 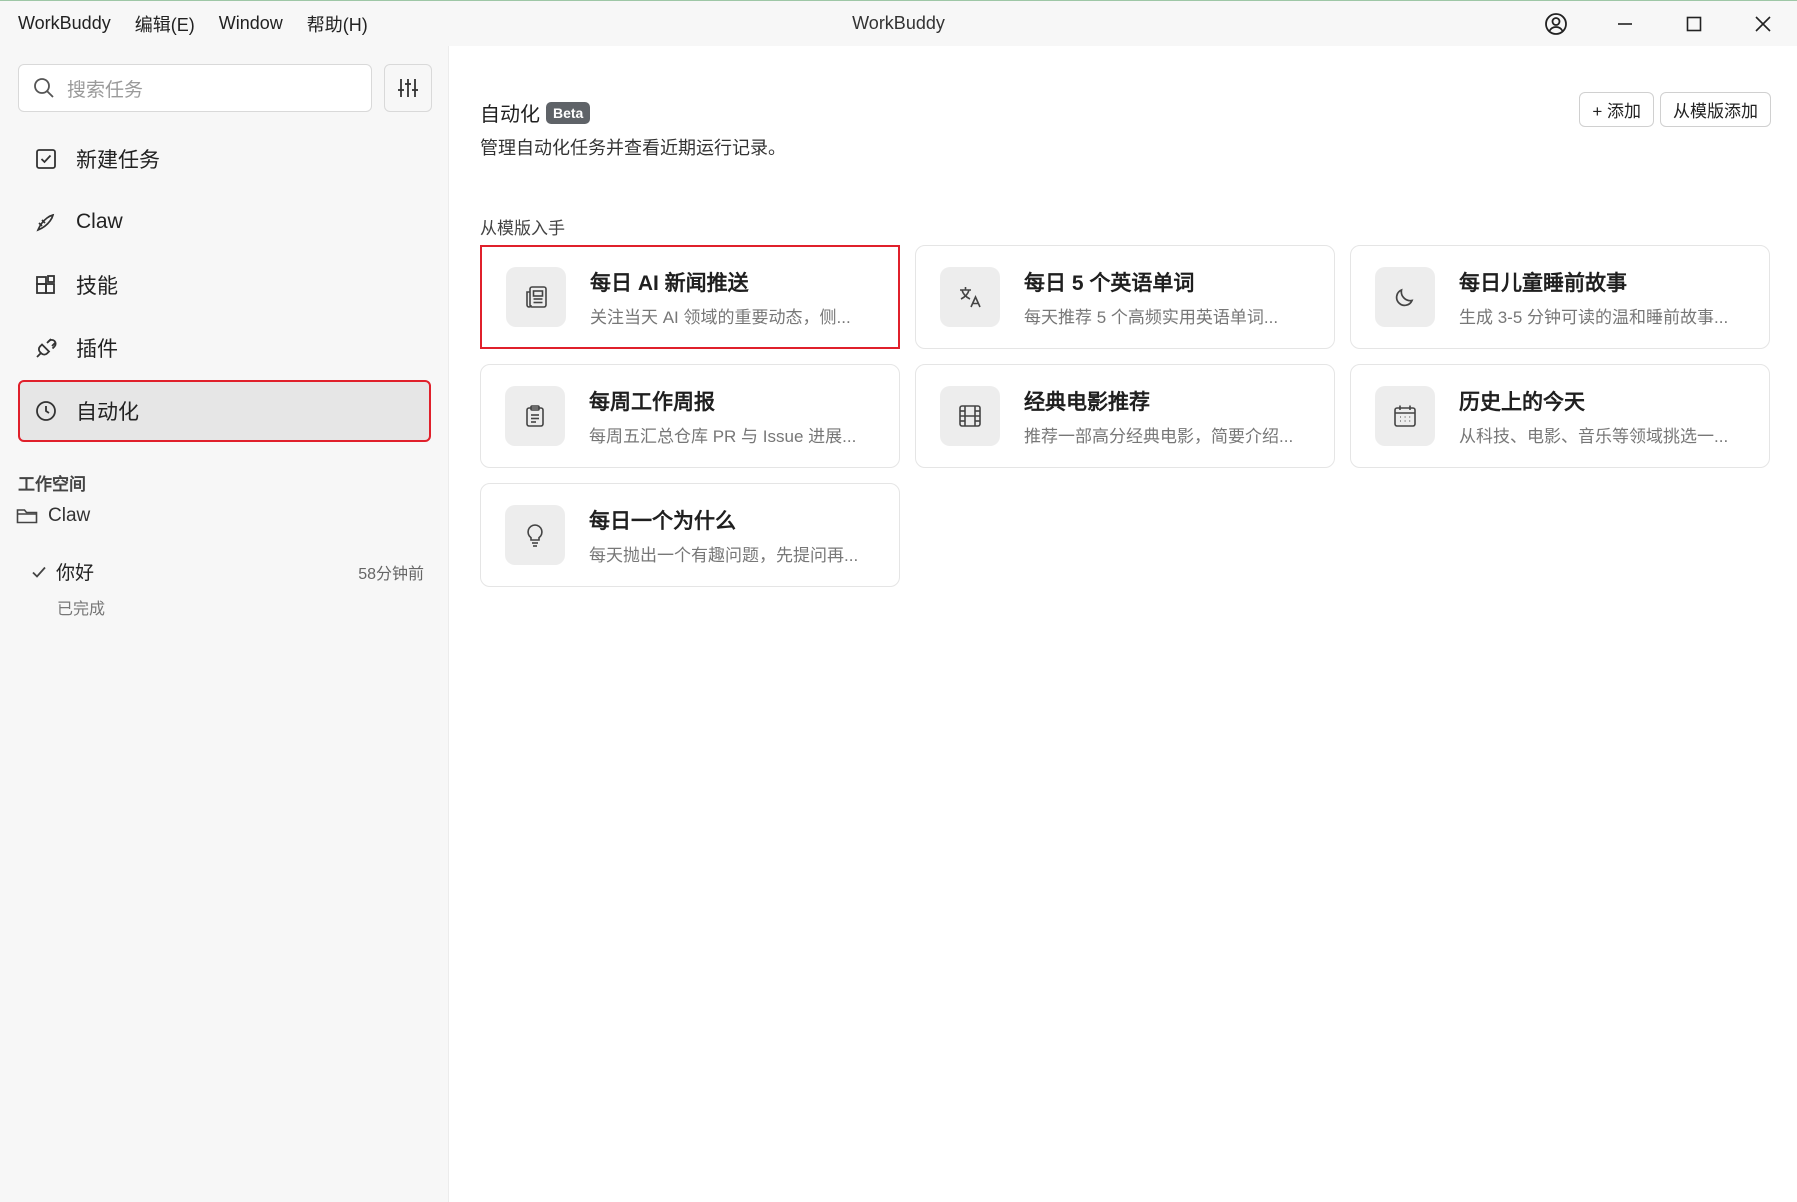 What do you see at coordinates (535, 416) in the screenshot?
I see `clipboard-icon` at bounding box center [535, 416].